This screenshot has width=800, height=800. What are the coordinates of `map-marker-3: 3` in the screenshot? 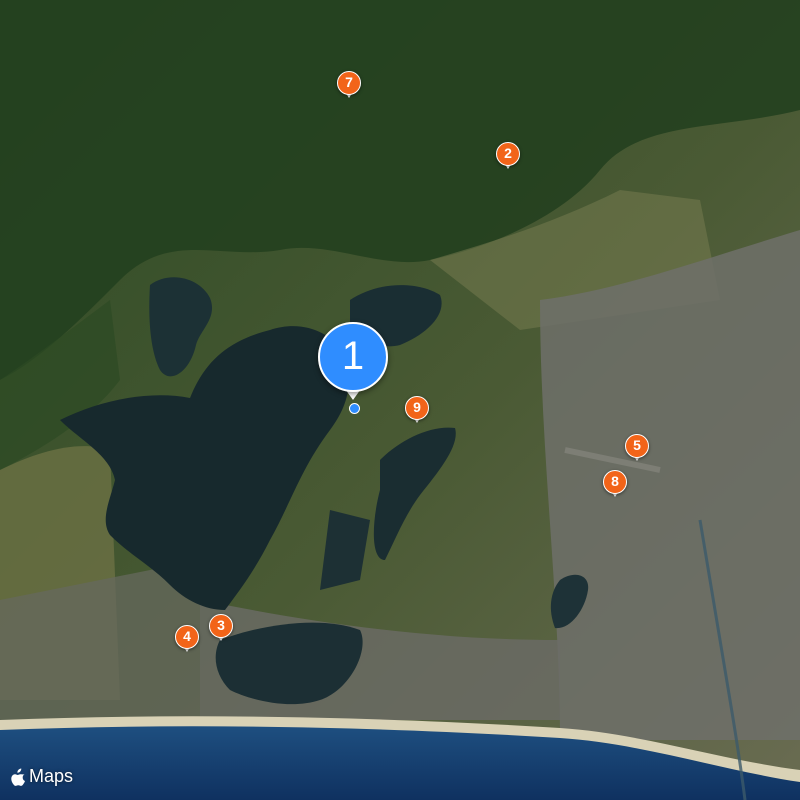 It's located at (221, 629).